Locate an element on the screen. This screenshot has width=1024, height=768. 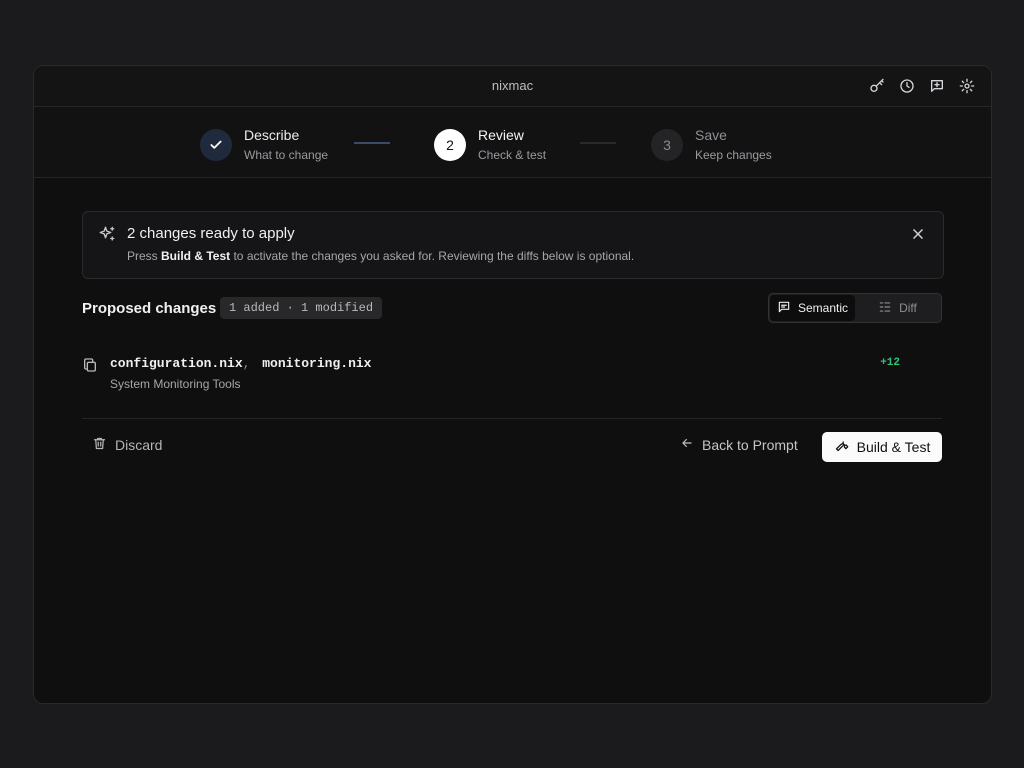
build-and-test-button: Build & Test is located at coordinates (882, 447).